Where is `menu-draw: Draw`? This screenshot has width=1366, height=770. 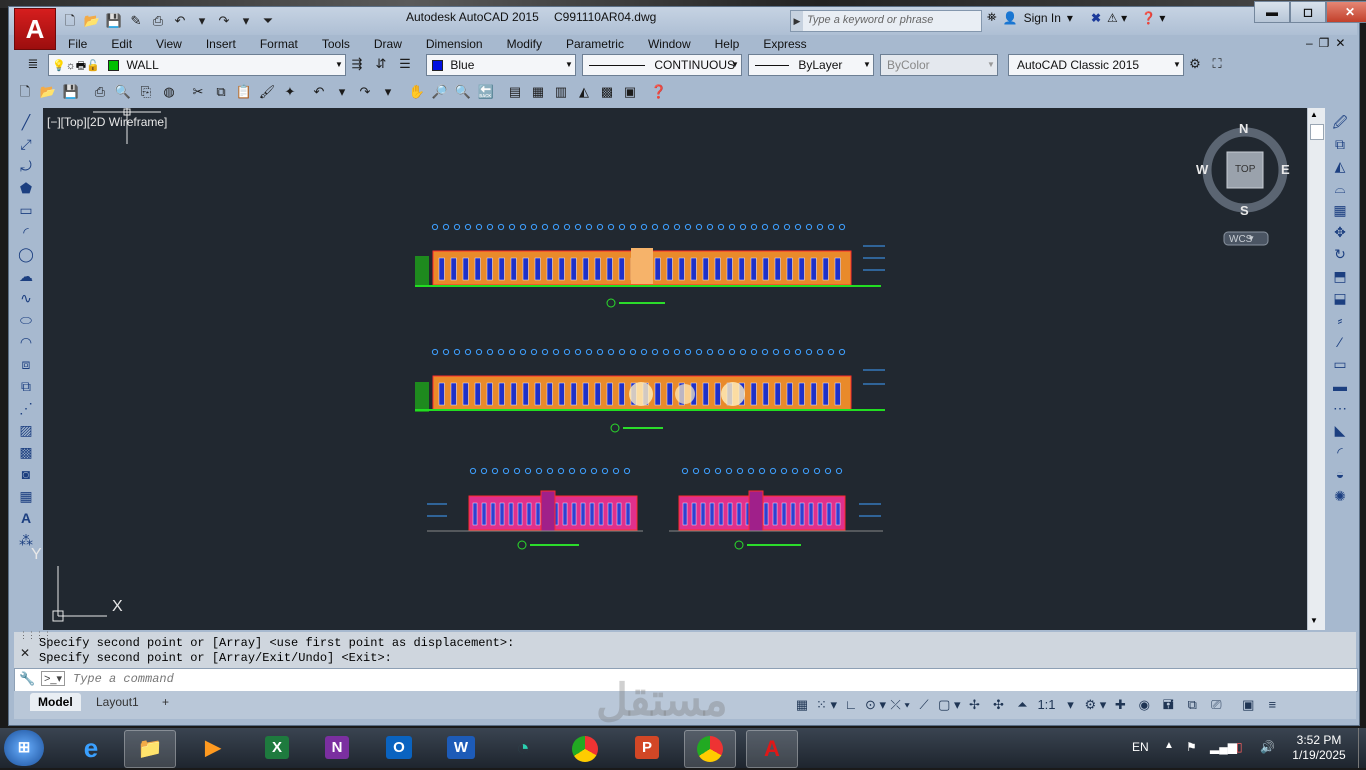
menu-draw: Draw is located at coordinates (388, 44).